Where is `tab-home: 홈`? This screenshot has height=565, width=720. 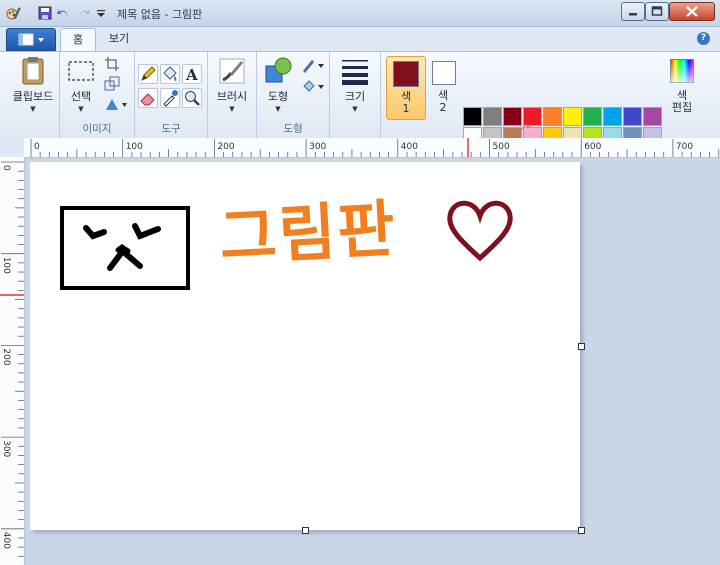
tab-home: 홈 is located at coordinates (78, 39).